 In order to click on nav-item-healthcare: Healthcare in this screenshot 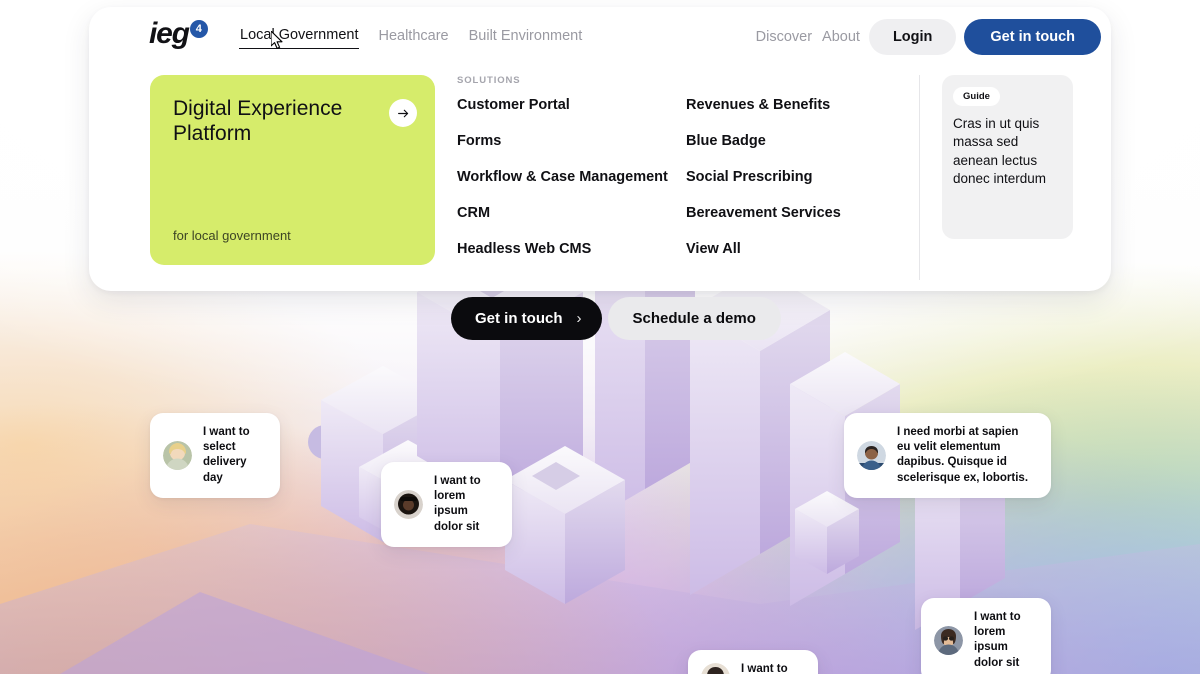, I will do `click(413, 37)`.